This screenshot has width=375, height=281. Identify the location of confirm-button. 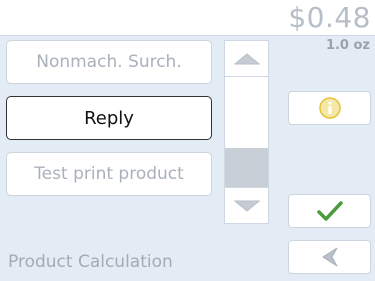
(329, 211).